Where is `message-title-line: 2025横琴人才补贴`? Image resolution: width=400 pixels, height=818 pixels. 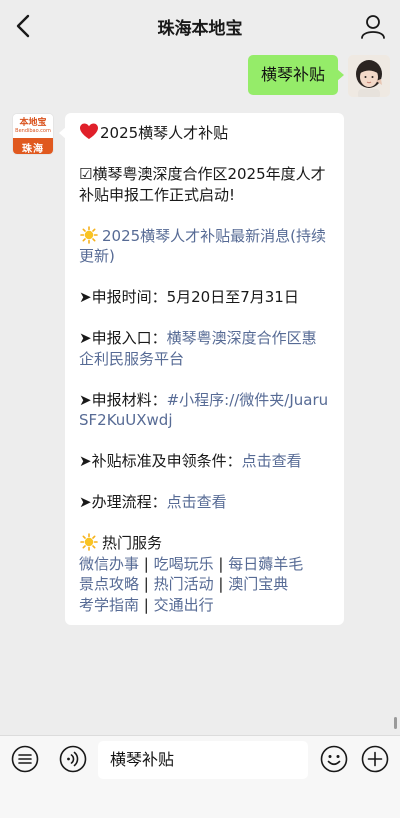
message-title-line: 2025横琴人才补贴 is located at coordinates (204, 133).